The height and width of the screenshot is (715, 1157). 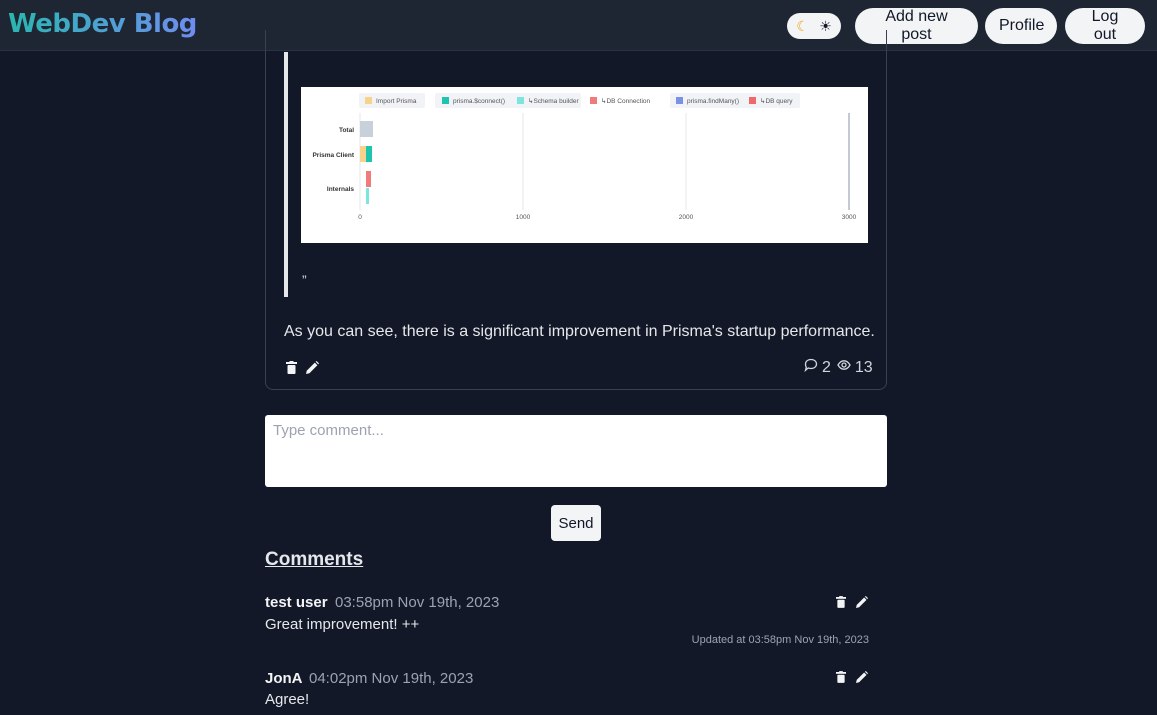 What do you see at coordinates (844, 367) in the screenshot?
I see `eye-icon` at bounding box center [844, 367].